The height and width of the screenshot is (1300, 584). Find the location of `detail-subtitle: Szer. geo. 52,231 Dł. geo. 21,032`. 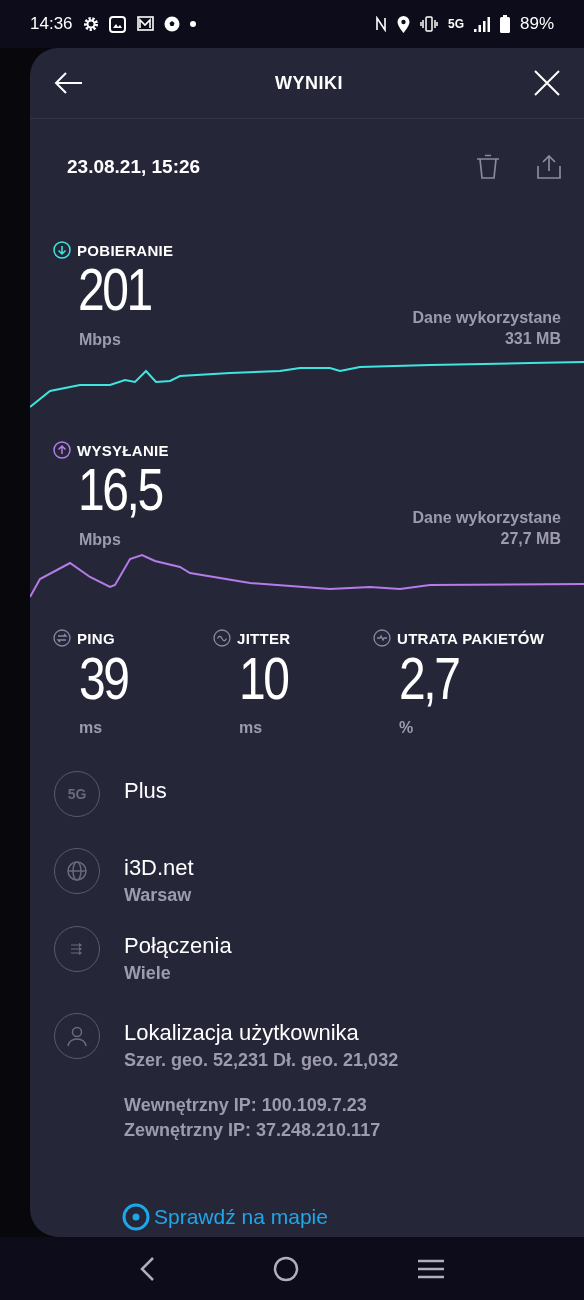

detail-subtitle: Szer. geo. 52,231 Dł. geo. 21,032 is located at coordinates (261, 1060).